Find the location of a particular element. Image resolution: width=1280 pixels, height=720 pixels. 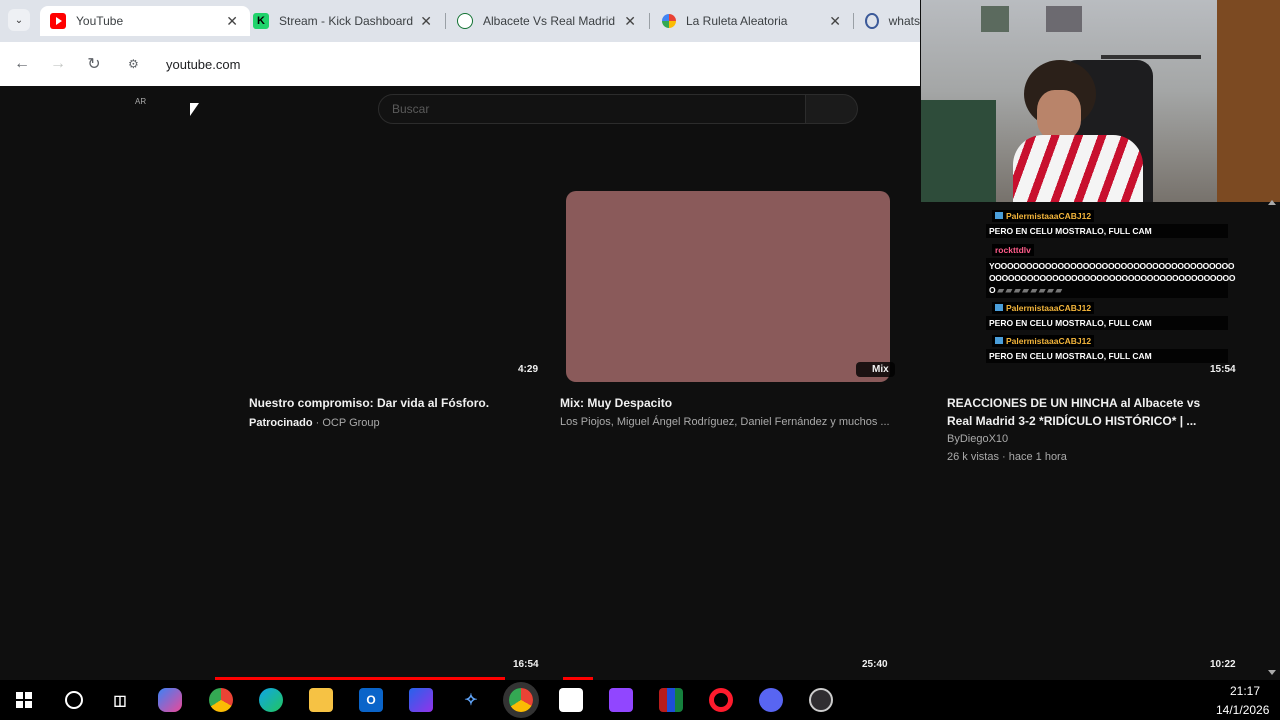

tab-title: Stream - Kick Dashboard is located at coordinates (346, 21).